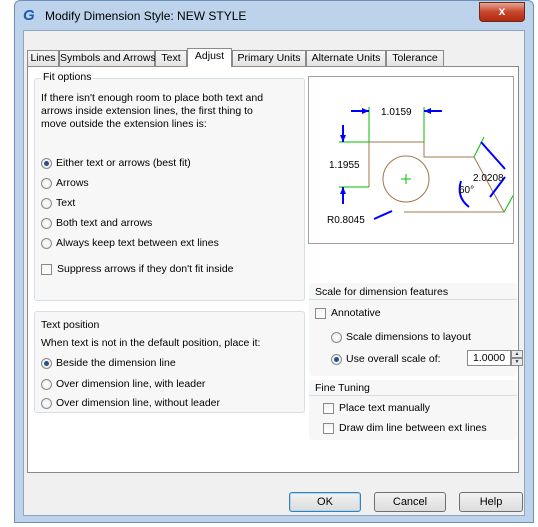 The width and height of the screenshot is (538, 527). What do you see at coordinates (130, 243) in the screenshot?
I see `fit-option-always-keep: Always keep text between ext lines` at bounding box center [130, 243].